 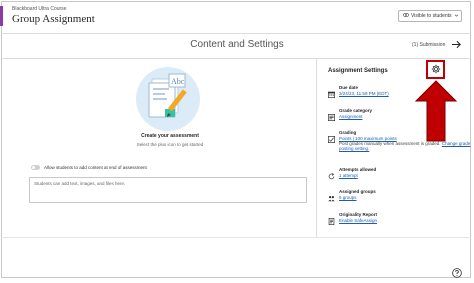 I want to click on panel-divider, so click(x=316, y=148).